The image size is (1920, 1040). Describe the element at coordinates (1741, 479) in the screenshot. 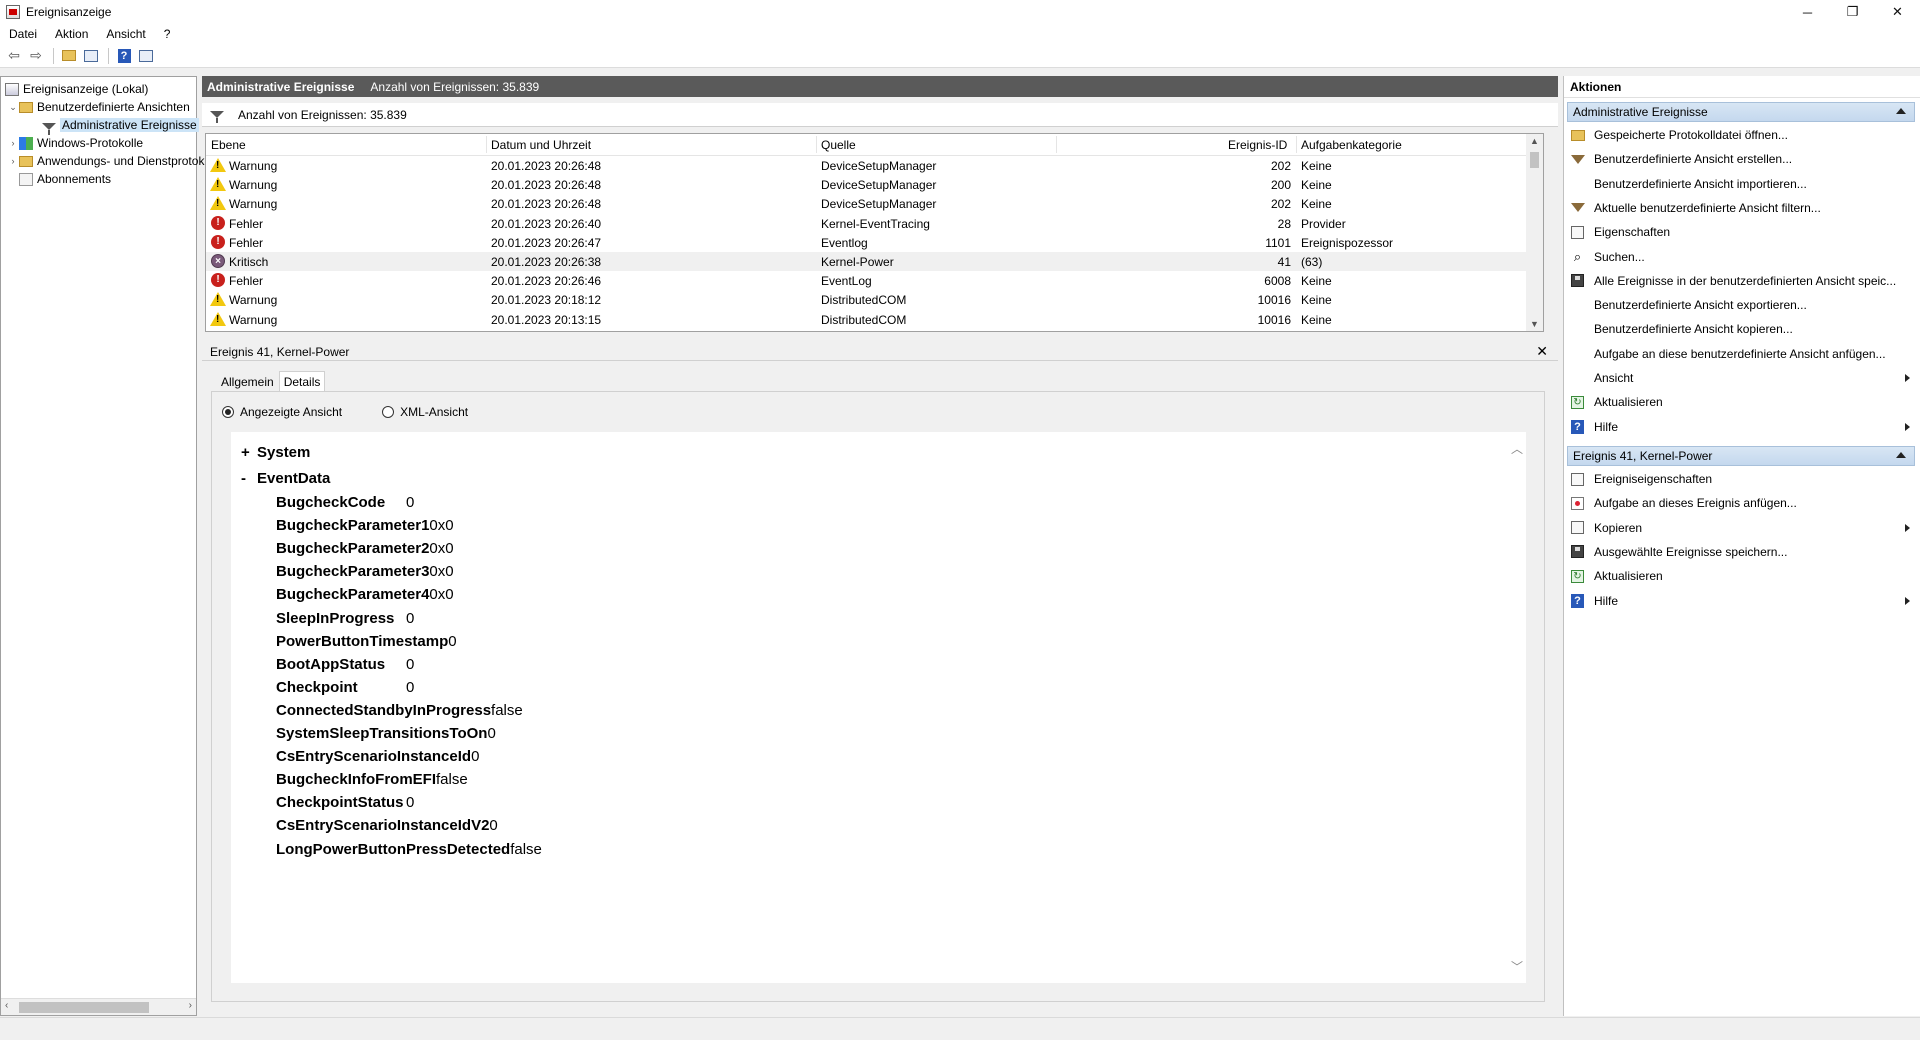

I see `action-item: Ereigniseigenschaften` at that location.